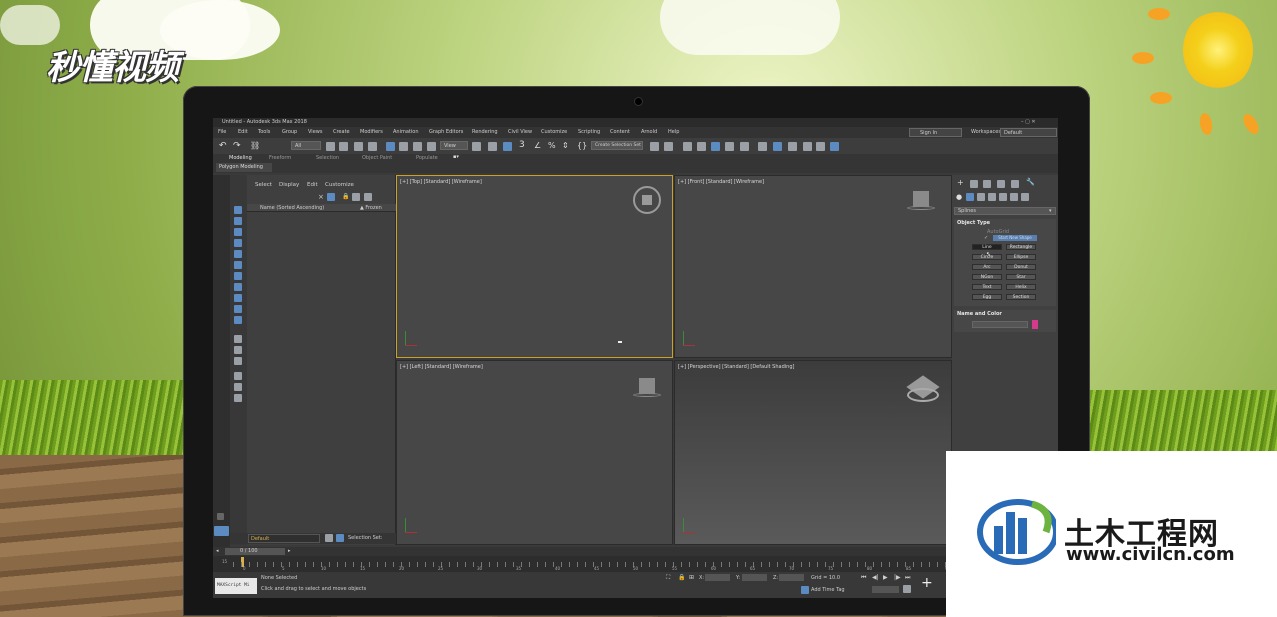  I want to click on explorer-tab-customize: Customize, so click(339, 185).